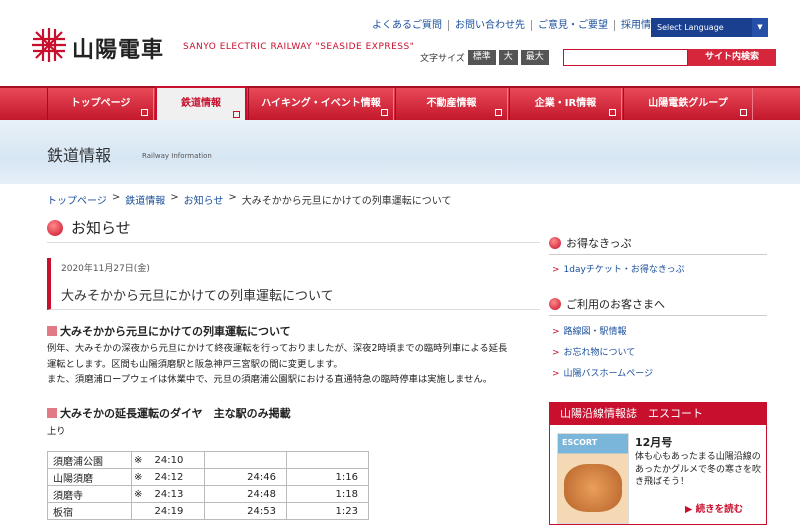 The image size is (800, 525). What do you see at coordinates (508, 57) in the screenshot?
I see `font-size-large-button: 大` at bounding box center [508, 57].